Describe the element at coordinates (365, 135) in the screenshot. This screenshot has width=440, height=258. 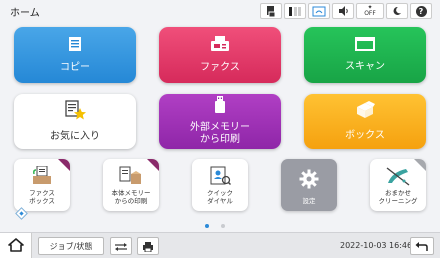
I see `box-label: ボックス` at that location.